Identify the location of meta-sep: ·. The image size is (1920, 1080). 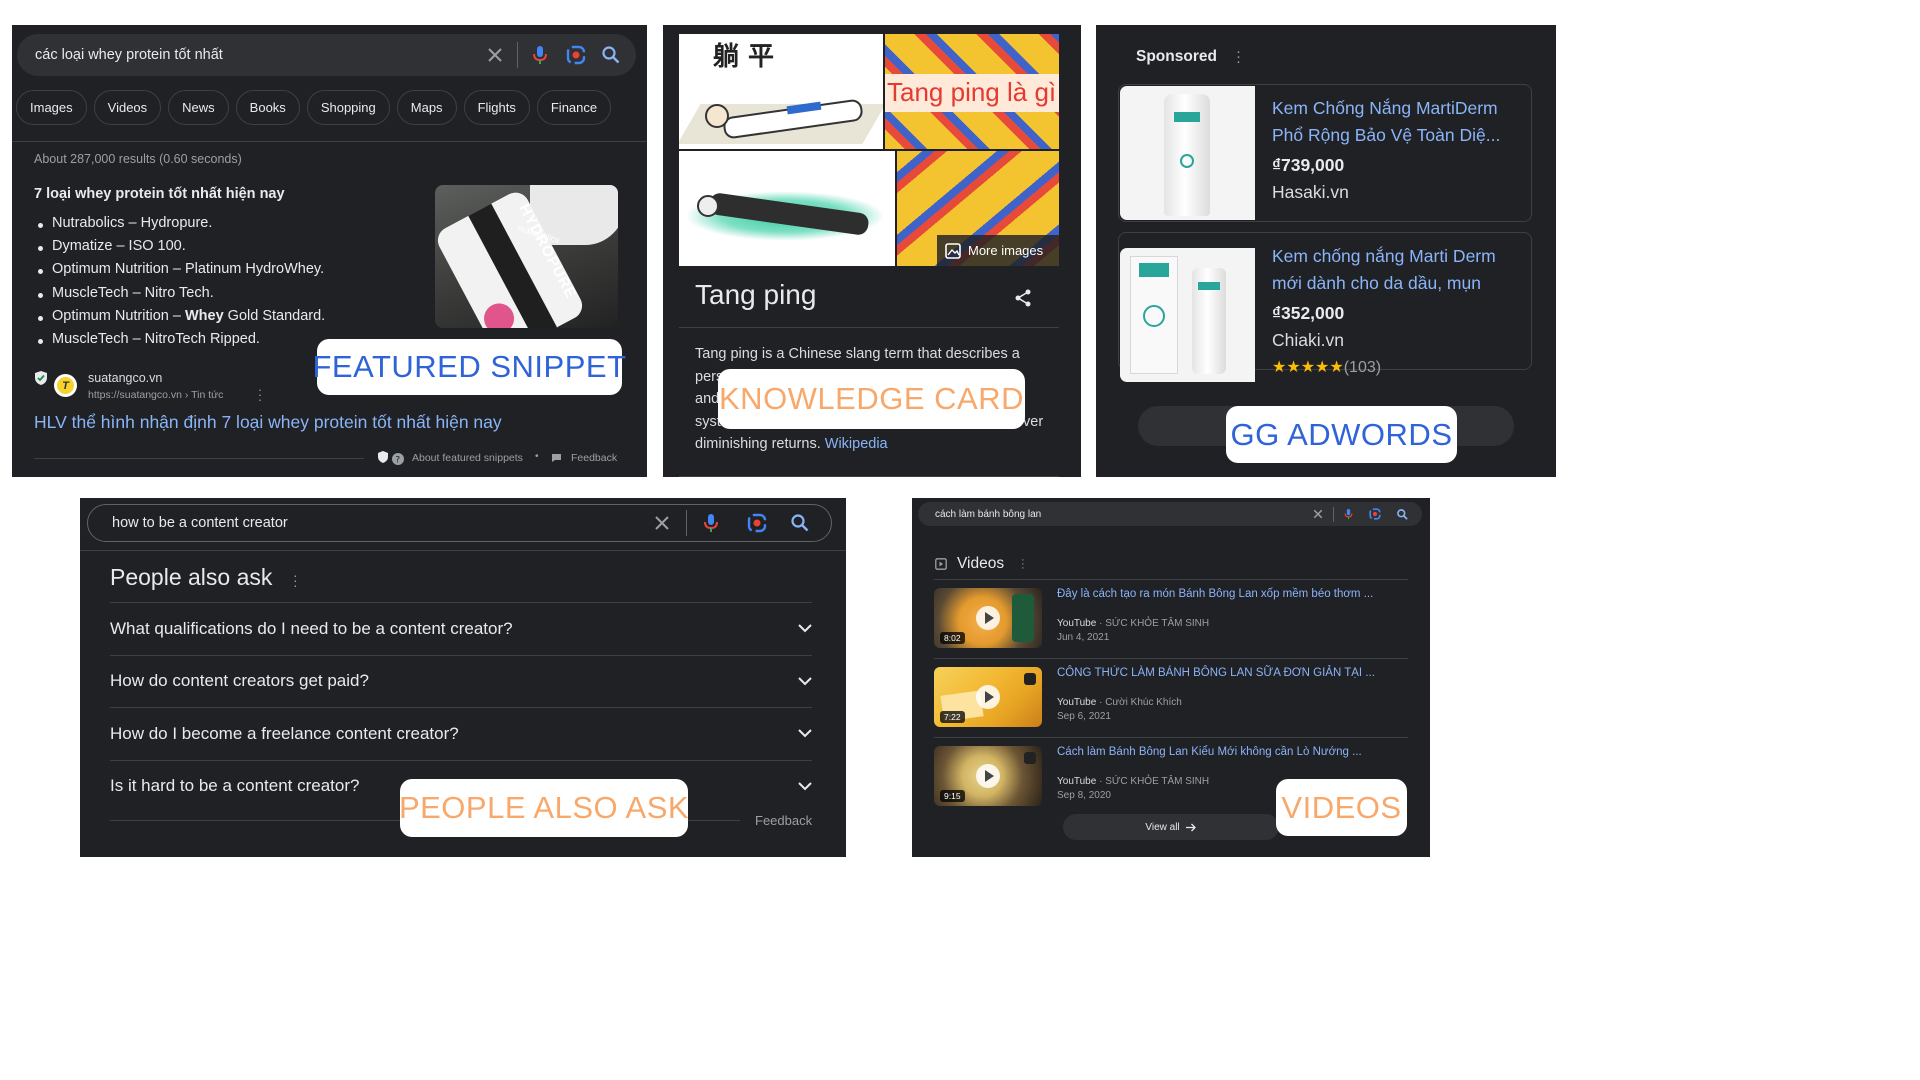
(1101, 781).